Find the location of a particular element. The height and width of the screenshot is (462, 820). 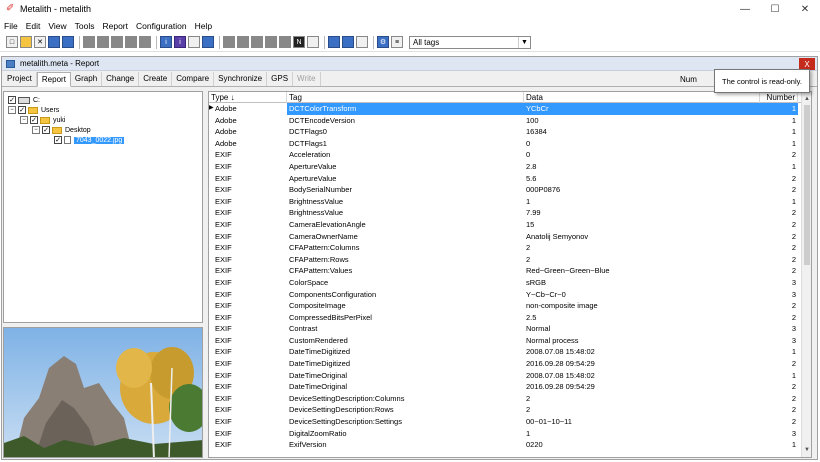

info-purple-icon: i is located at coordinates (180, 42).